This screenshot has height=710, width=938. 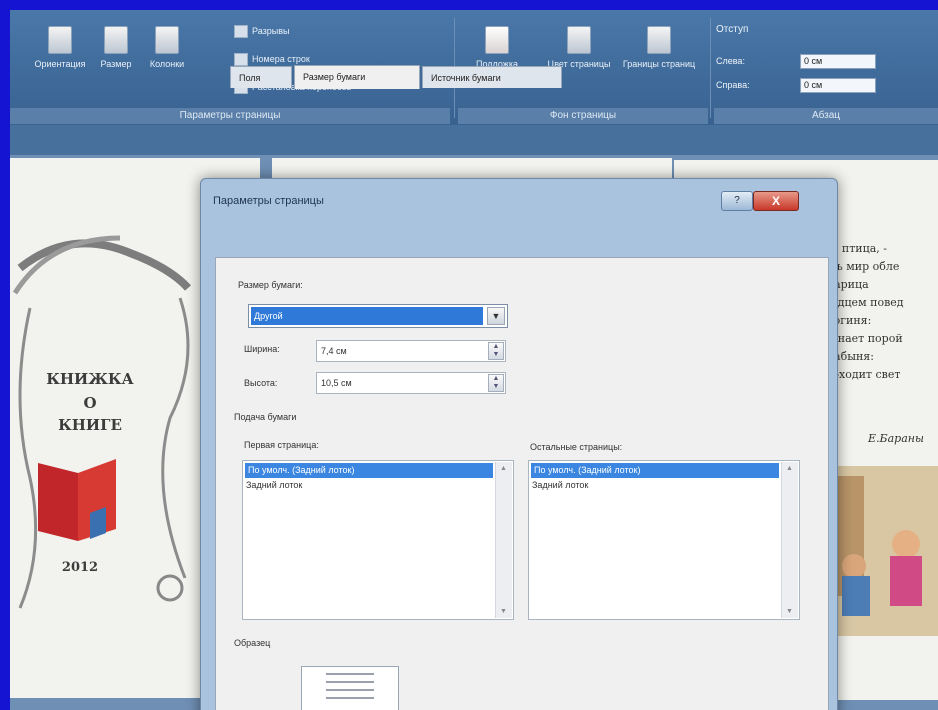 I want to click on breaks-icon, so click(x=241, y=32).